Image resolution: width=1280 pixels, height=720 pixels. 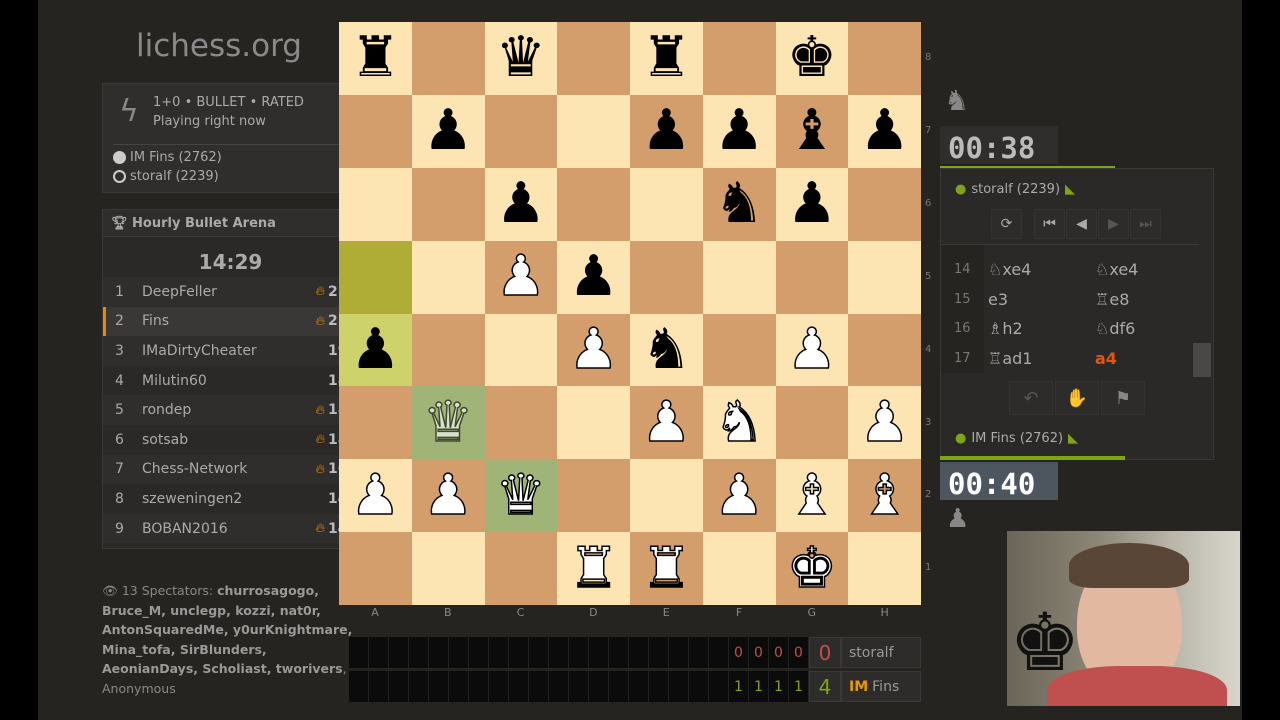 What do you see at coordinates (666, 496) in the screenshot?
I see `square-e2` at bounding box center [666, 496].